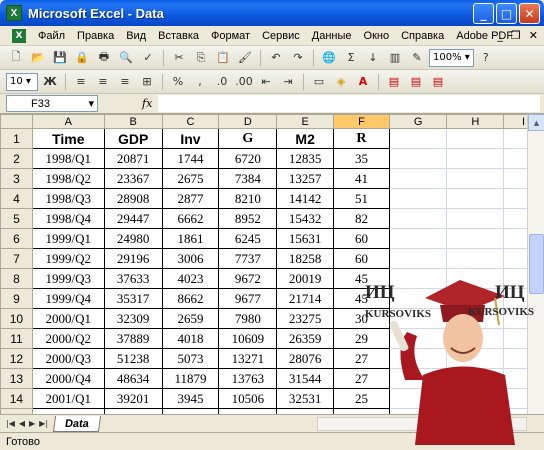  Describe the element at coordinates (16, 318) in the screenshot. I see `row-header: 10` at that location.